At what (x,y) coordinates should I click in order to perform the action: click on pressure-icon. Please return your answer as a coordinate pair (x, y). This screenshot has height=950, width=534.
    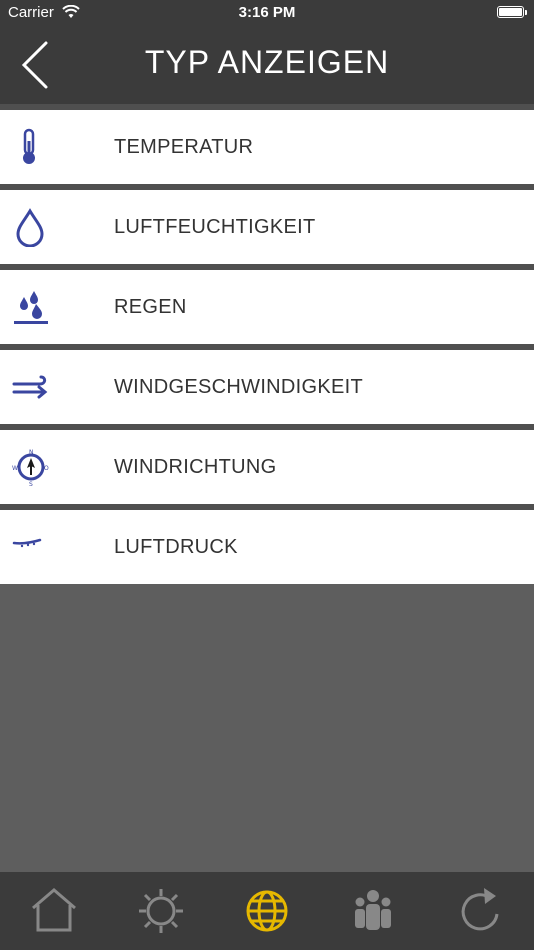
    Looking at the image, I should click on (27, 543).